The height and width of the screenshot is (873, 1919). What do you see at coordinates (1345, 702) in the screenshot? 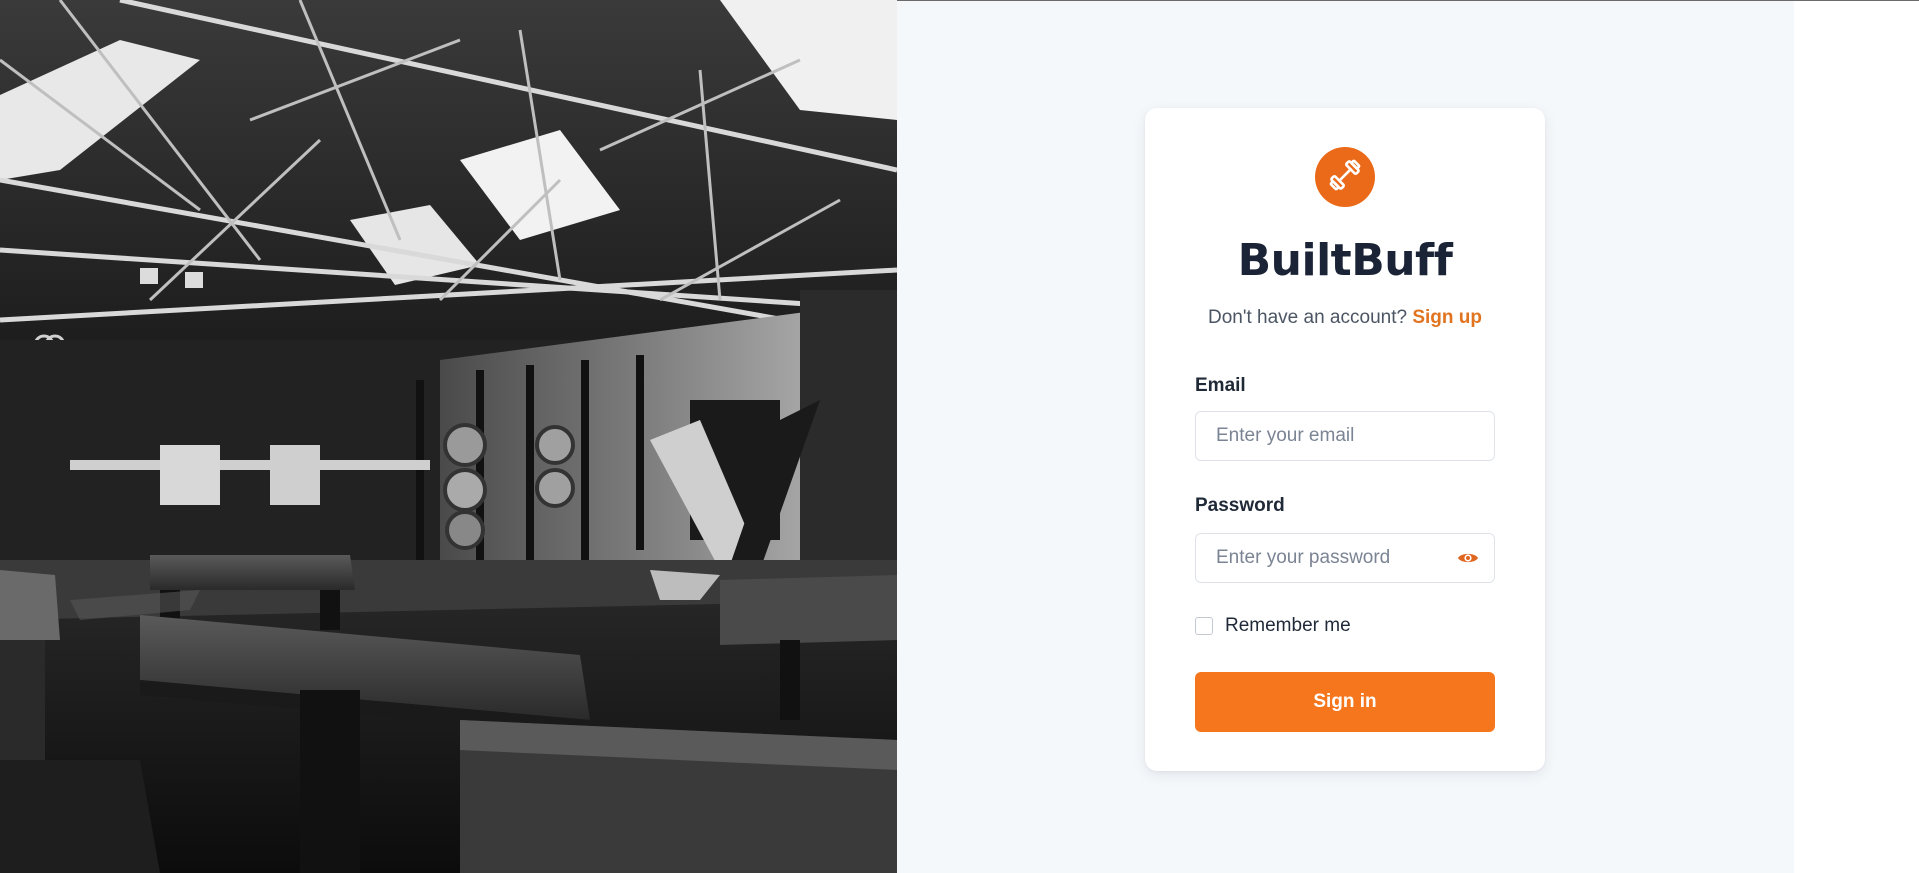
I see `sign-in-button: Sign in` at bounding box center [1345, 702].